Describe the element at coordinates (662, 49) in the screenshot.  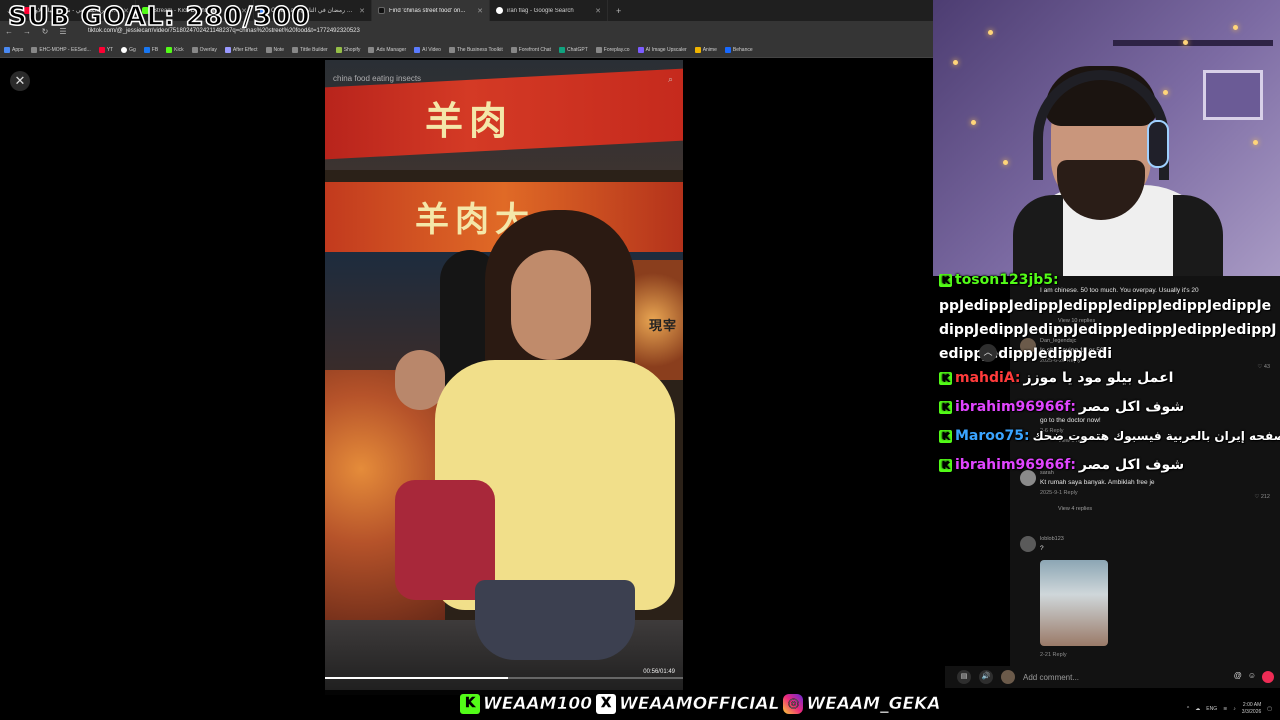
I see `bookmark: AI Image Upscaler` at that location.